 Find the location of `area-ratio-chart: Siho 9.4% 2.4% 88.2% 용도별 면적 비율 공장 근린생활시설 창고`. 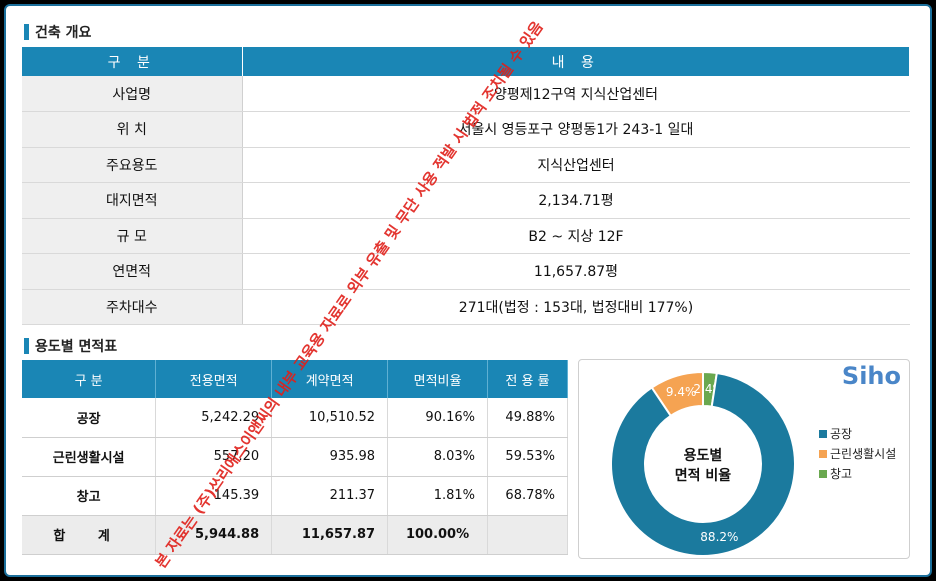

area-ratio-chart: Siho 9.4% 2.4% 88.2% 용도별 면적 비율 공장 근린생활시설 창고 is located at coordinates (744, 459).